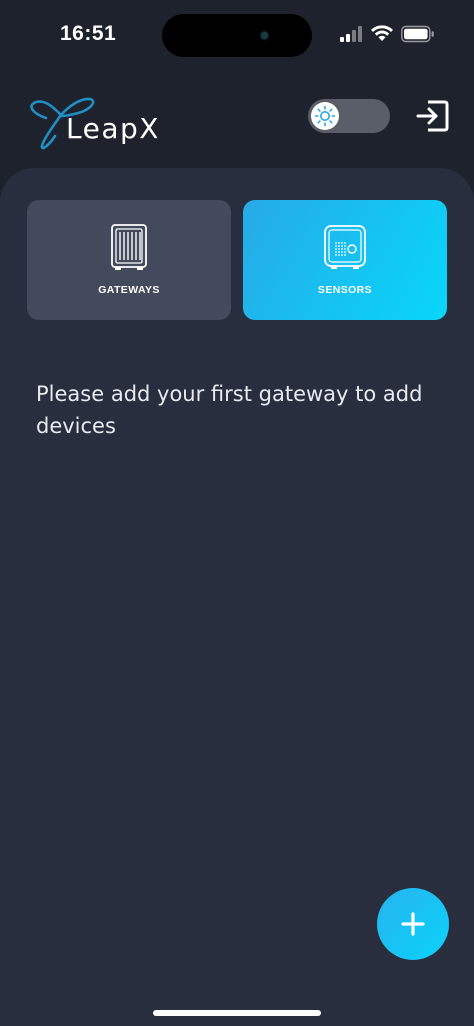 The width and height of the screenshot is (474, 1026). Describe the element at coordinates (129, 247) in the screenshot. I see `gateway-icon` at that location.